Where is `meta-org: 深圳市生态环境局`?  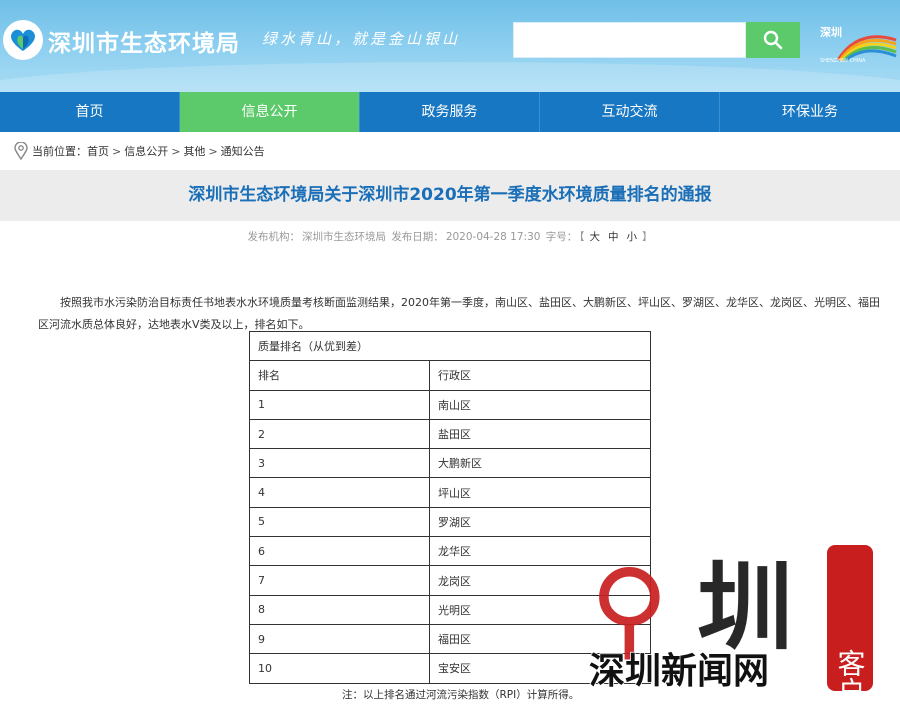
meta-org: 深圳市生态环境局 is located at coordinates (343, 237).